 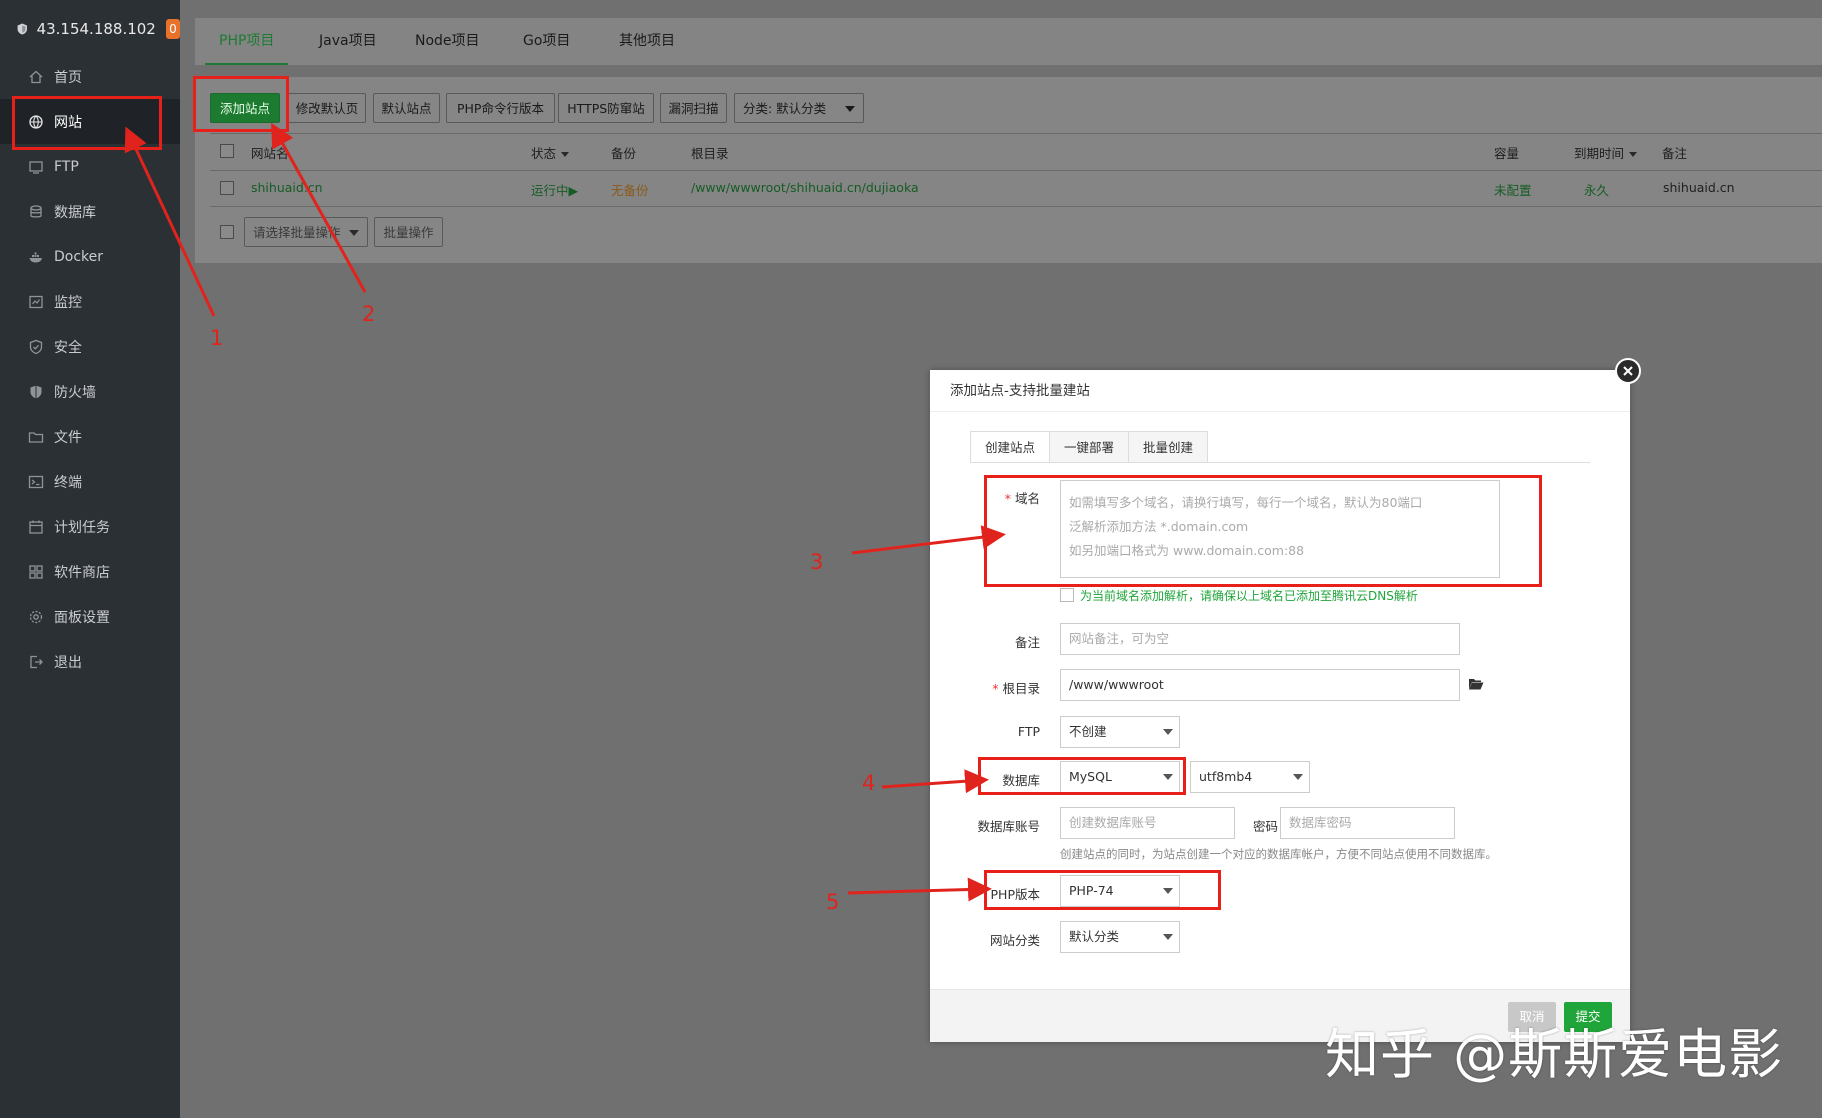 I want to click on db-hint-text: 创建站点的同时，为站点创建一个对应的数据库帐户，方便不同站点使用不同数据库。, so click(x=1278, y=854).